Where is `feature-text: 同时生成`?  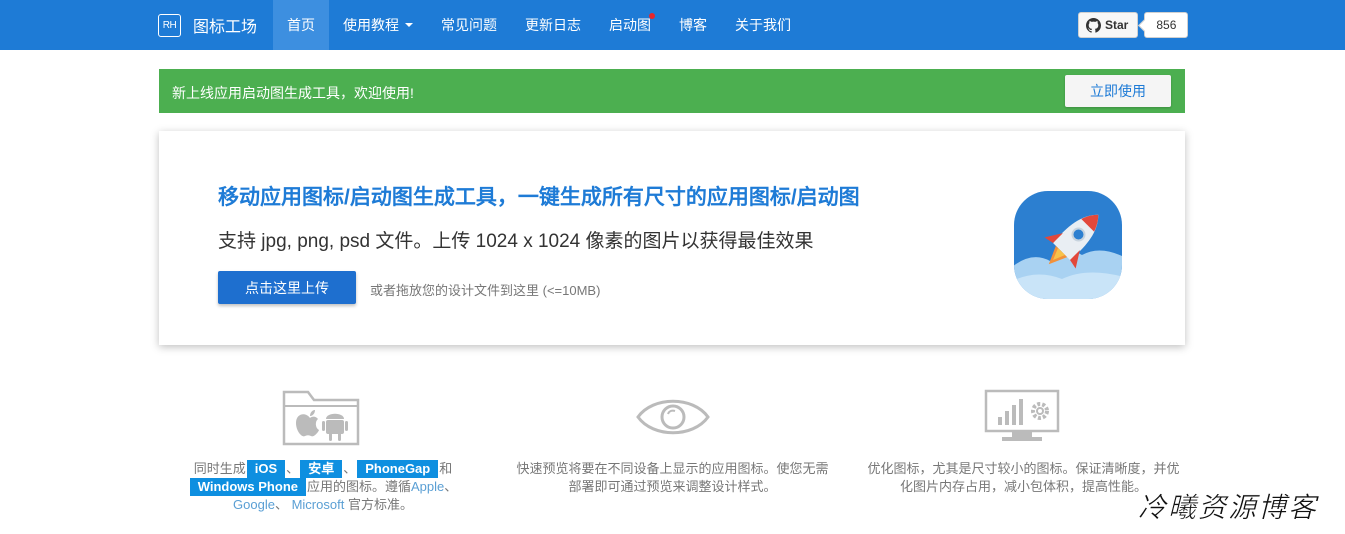 feature-text: 同时生成 is located at coordinates (219, 468).